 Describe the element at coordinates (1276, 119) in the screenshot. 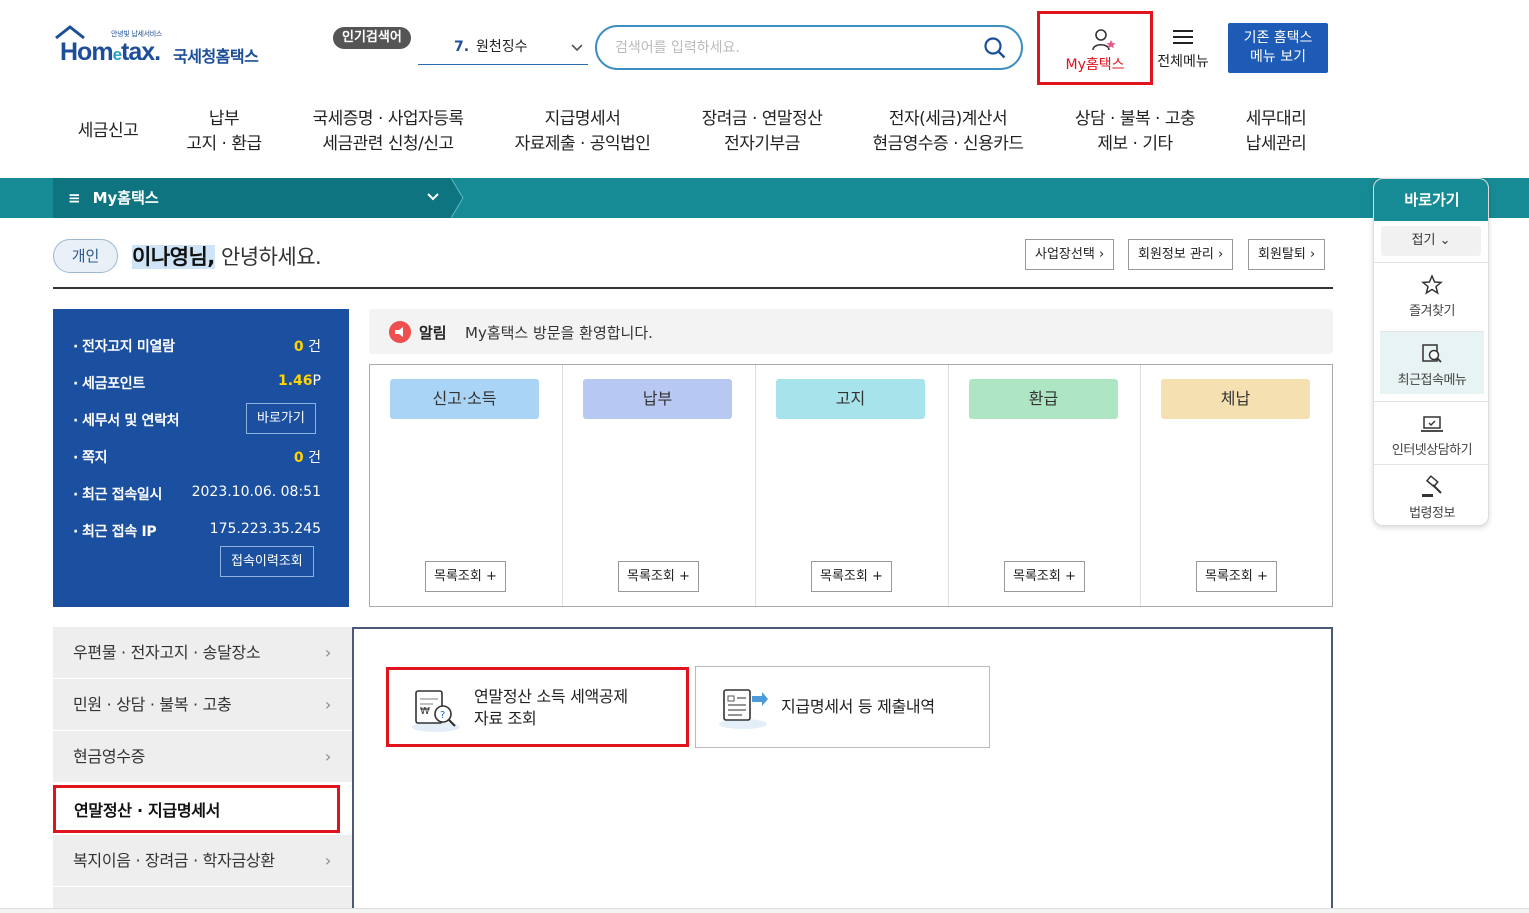

I see `gnb-label: 세무대리` at that location.